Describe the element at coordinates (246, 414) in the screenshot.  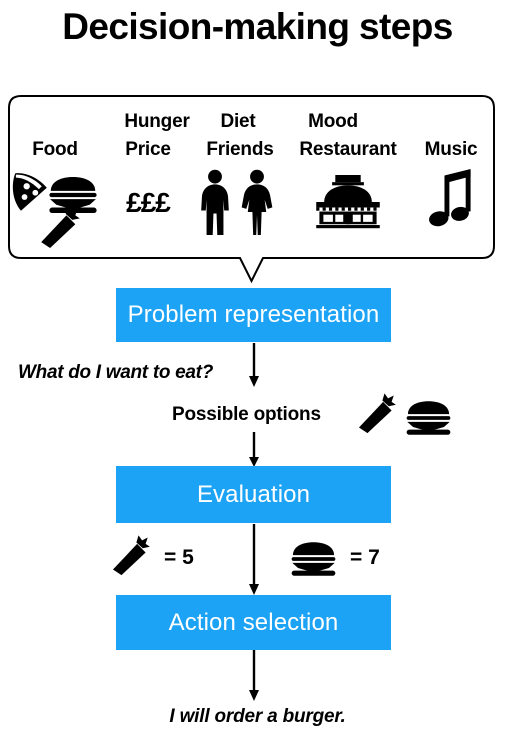
I see `annotation-possible-options: Possible options` at that location.